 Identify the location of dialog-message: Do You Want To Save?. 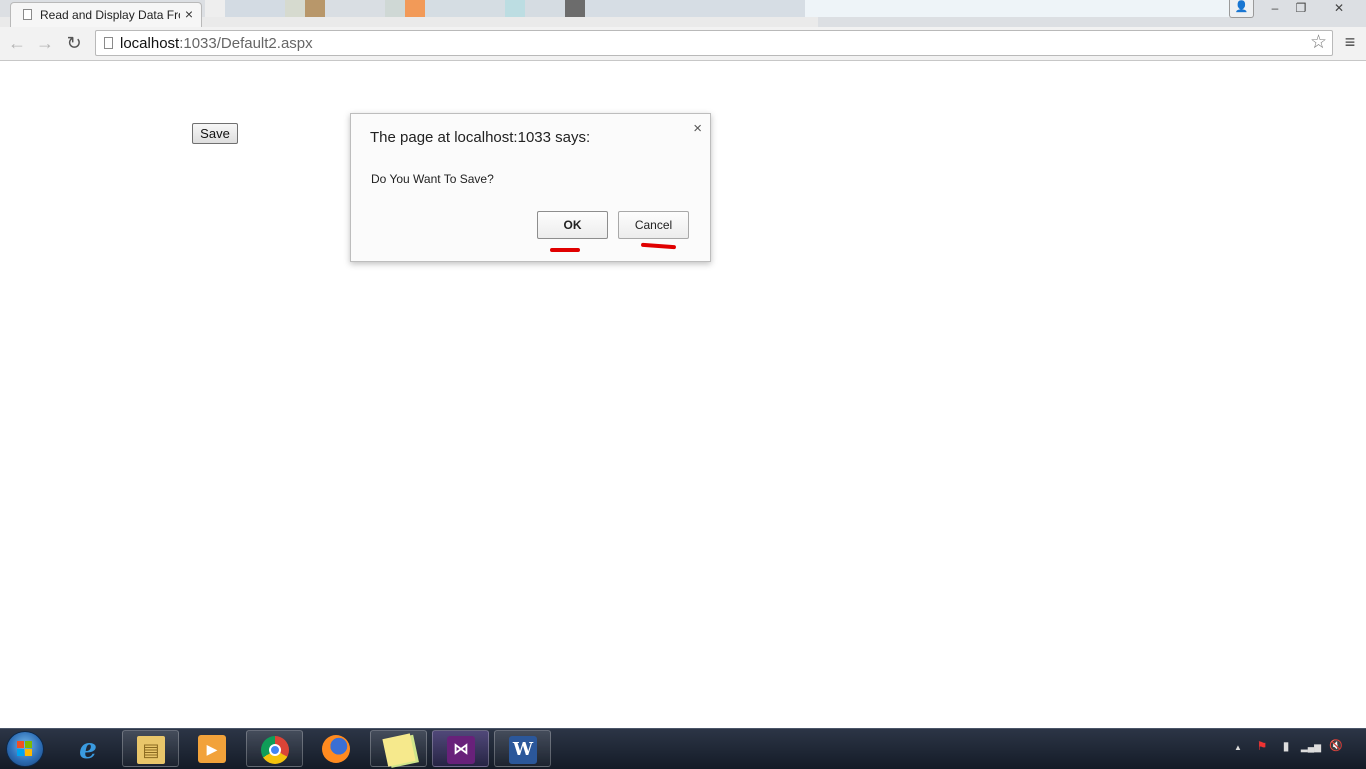
(432, 179).